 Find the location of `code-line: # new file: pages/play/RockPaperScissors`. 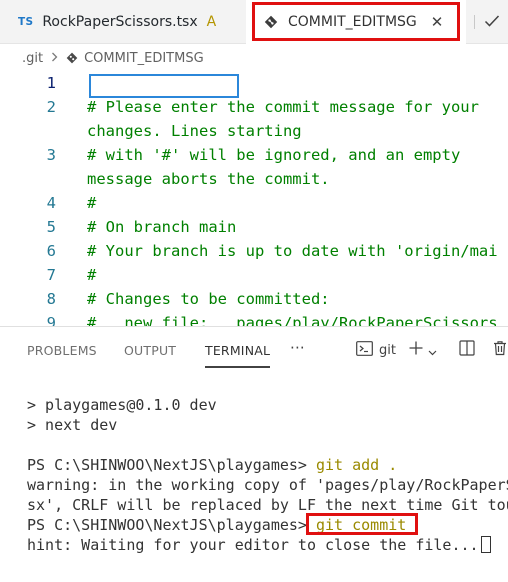

code-line: # new file: pages/play/RockPaperScissors is located at coordinates (292, 320).